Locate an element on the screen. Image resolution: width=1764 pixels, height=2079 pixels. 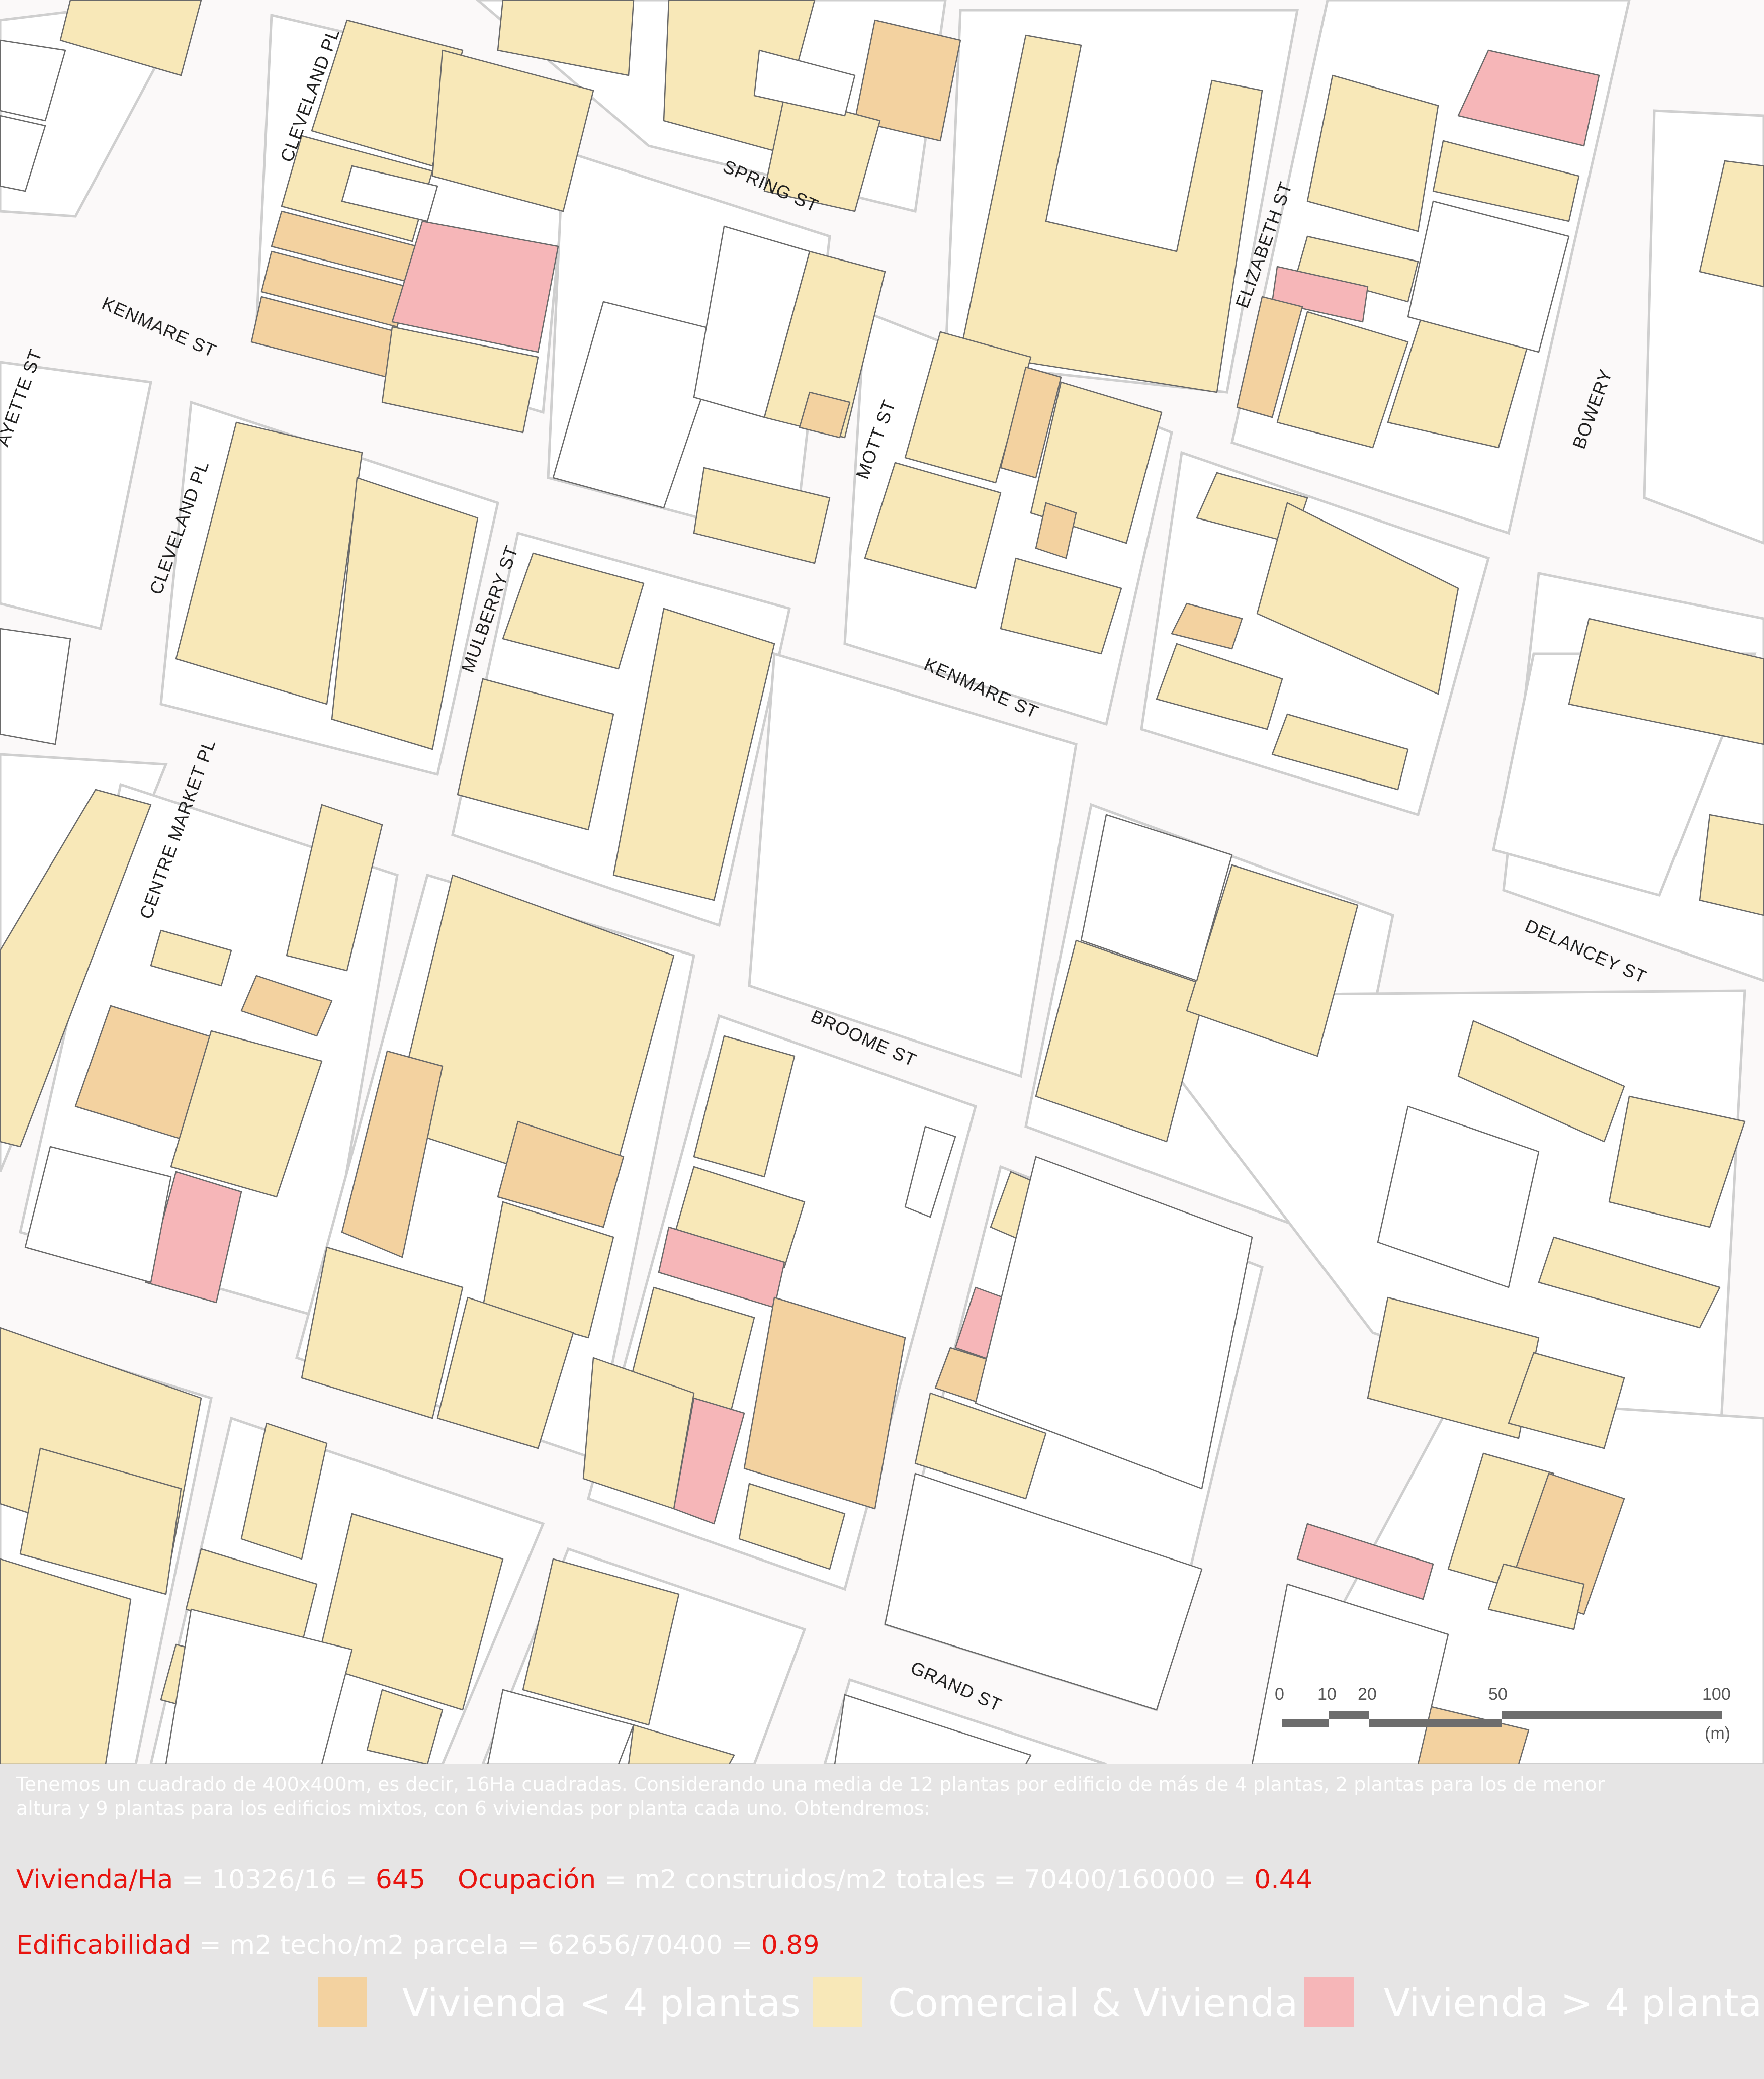
legend-label: Comercial & Vivienda is located at coordinates (1093, 2003).